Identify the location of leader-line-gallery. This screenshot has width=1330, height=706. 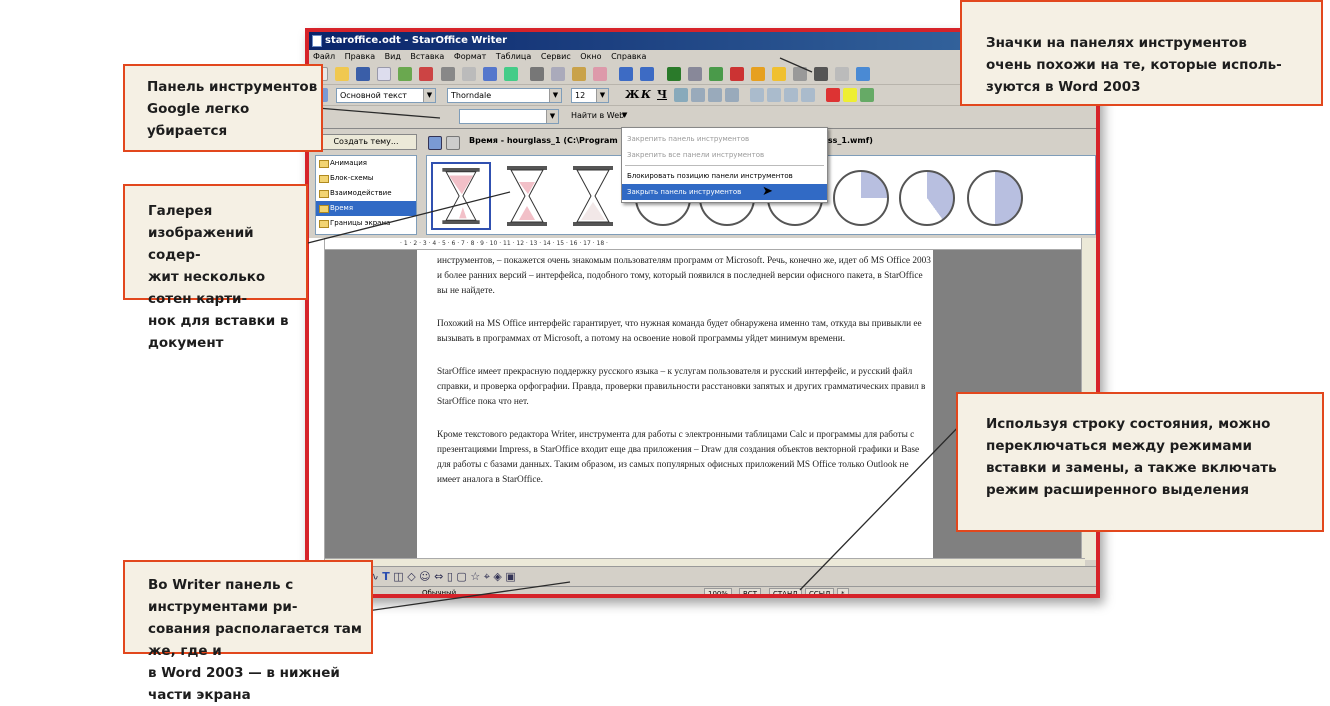
(399, 220).